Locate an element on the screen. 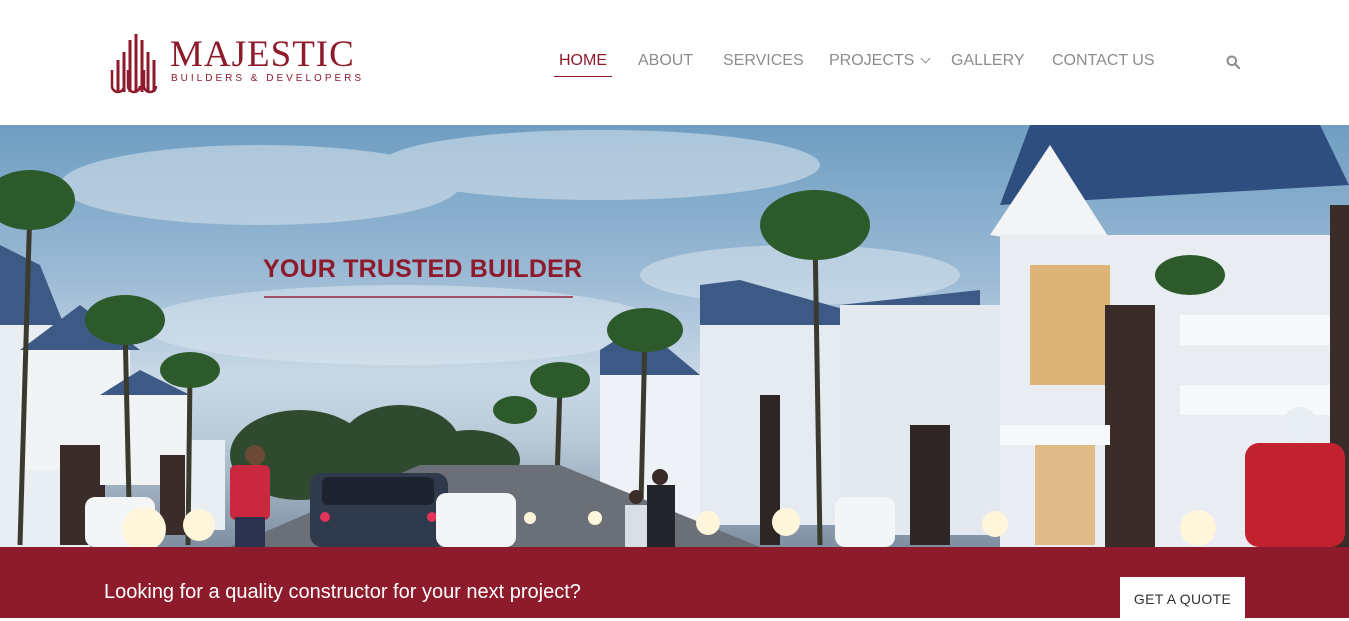  get-a-quote-button: GET A QUOTE is located at coordinates (1182, 599).